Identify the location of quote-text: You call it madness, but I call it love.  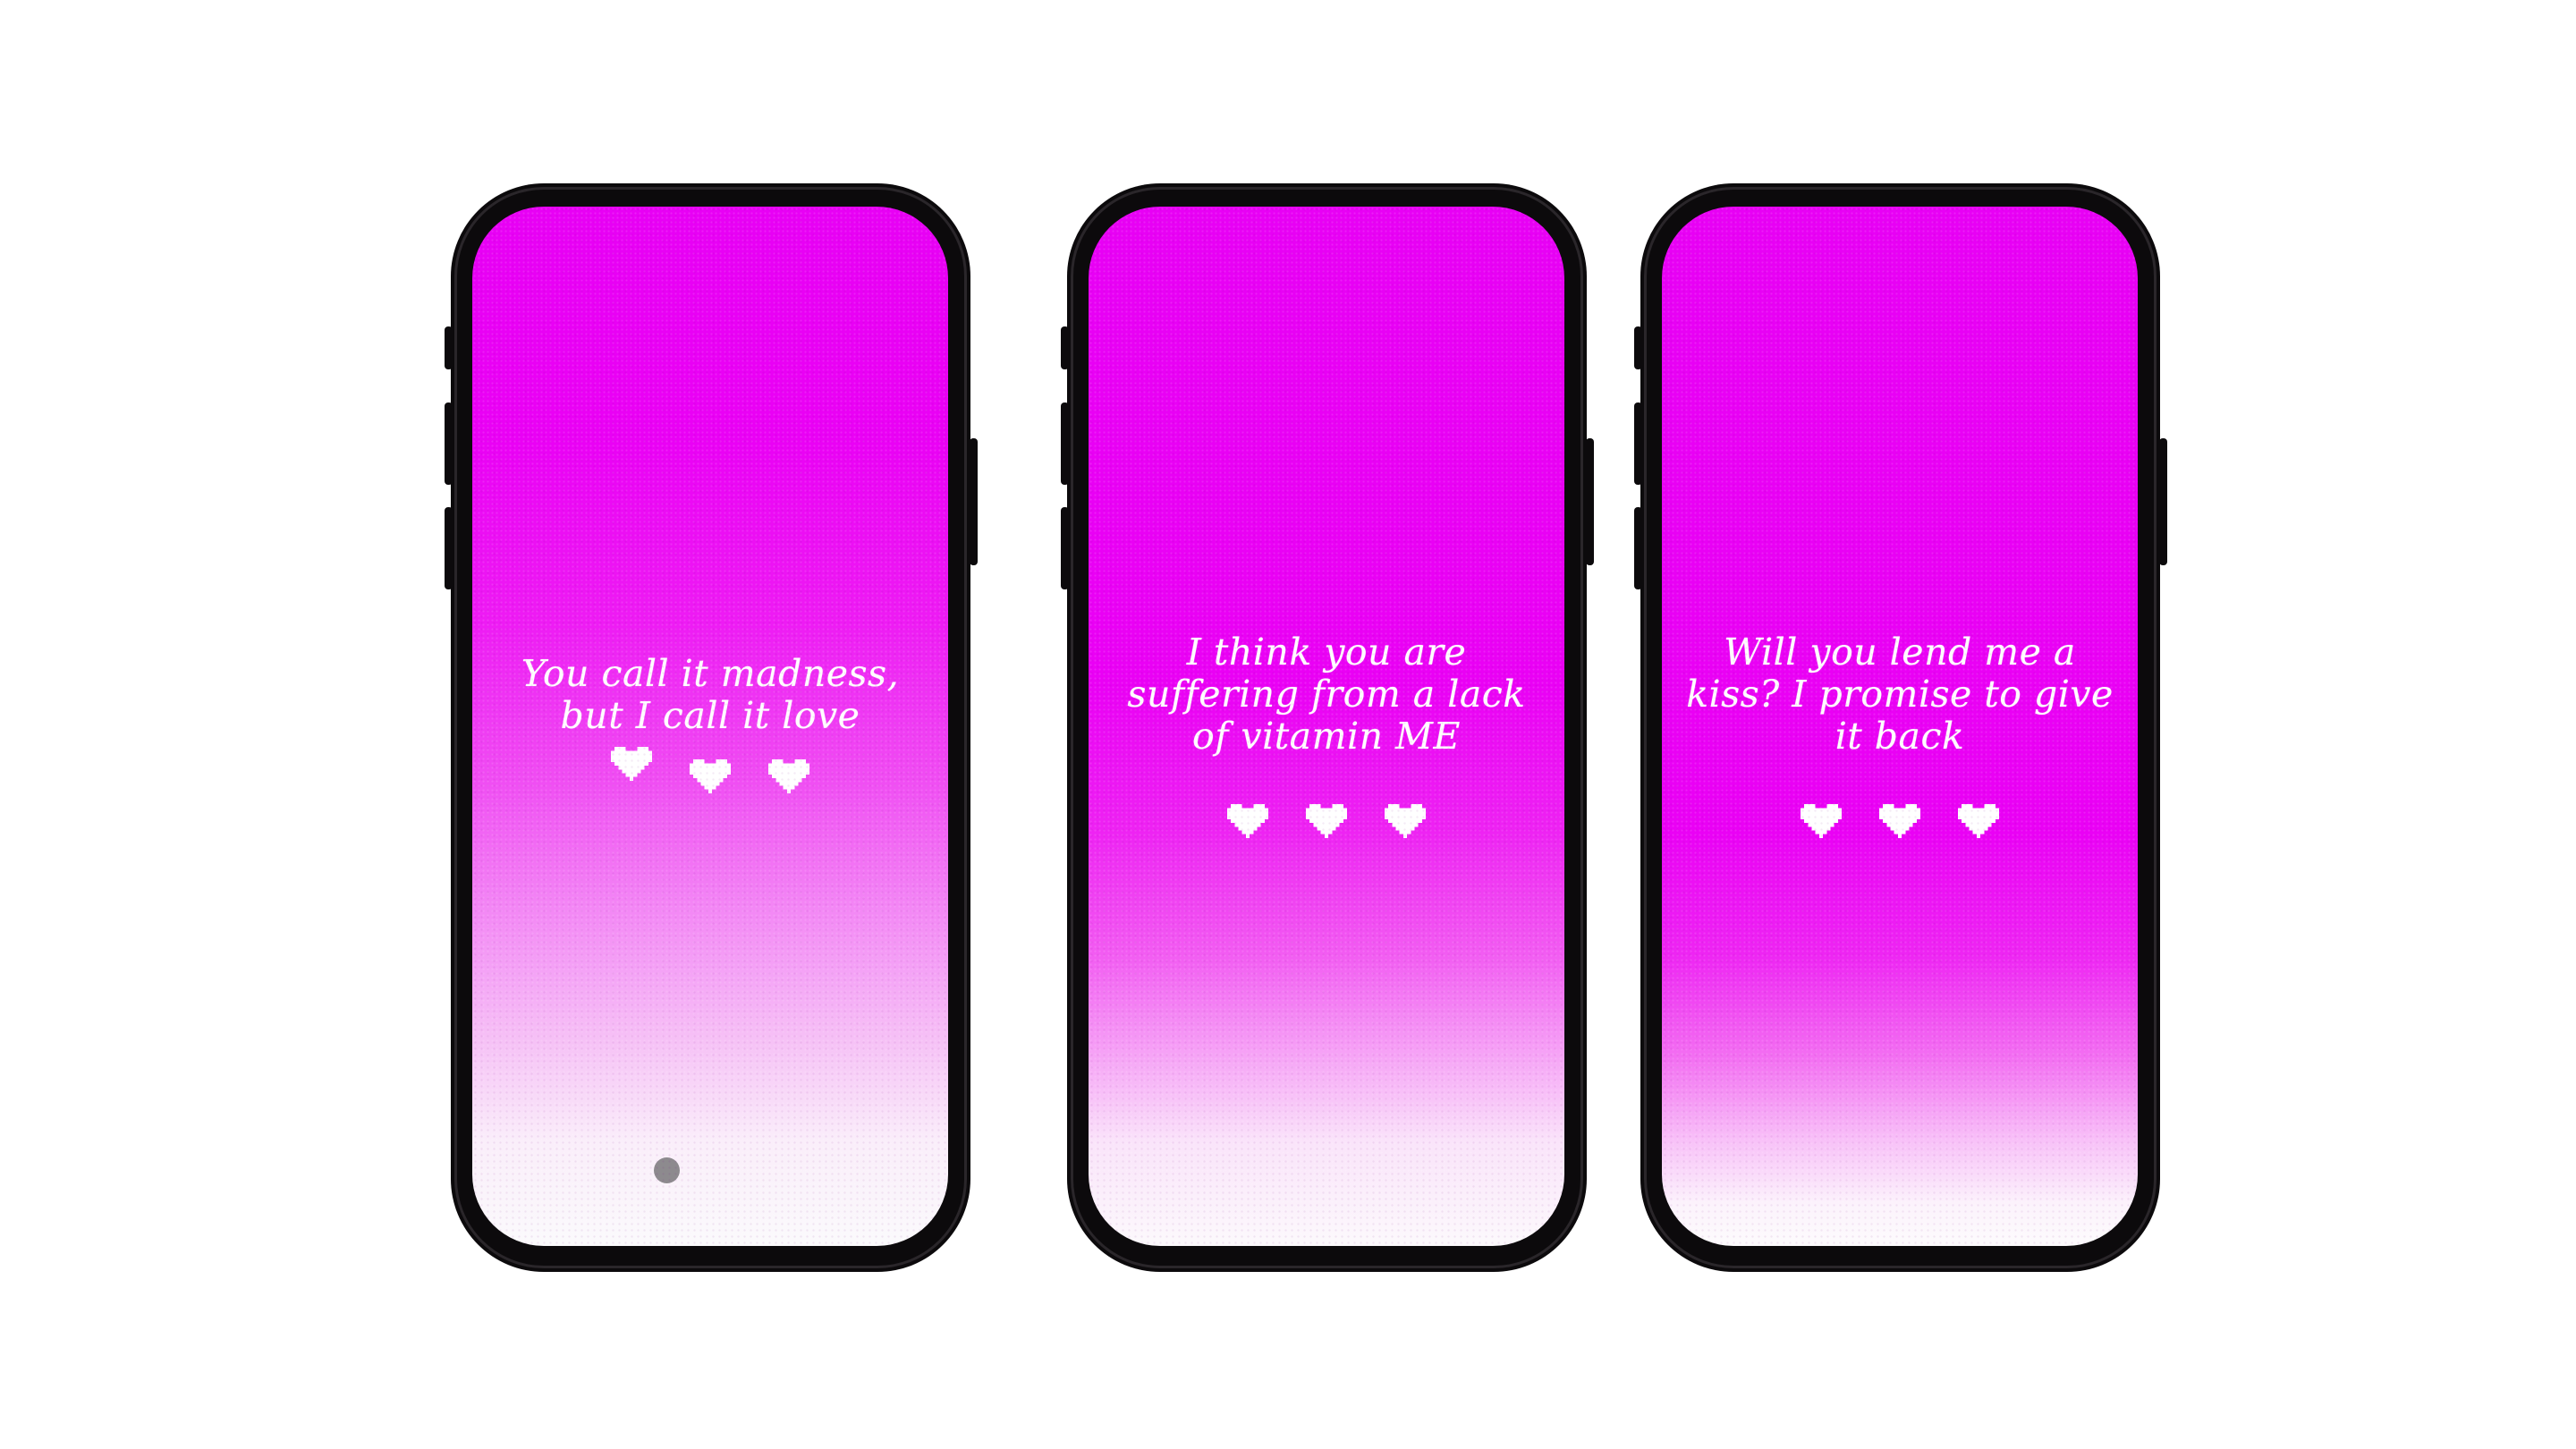
(710, 694).